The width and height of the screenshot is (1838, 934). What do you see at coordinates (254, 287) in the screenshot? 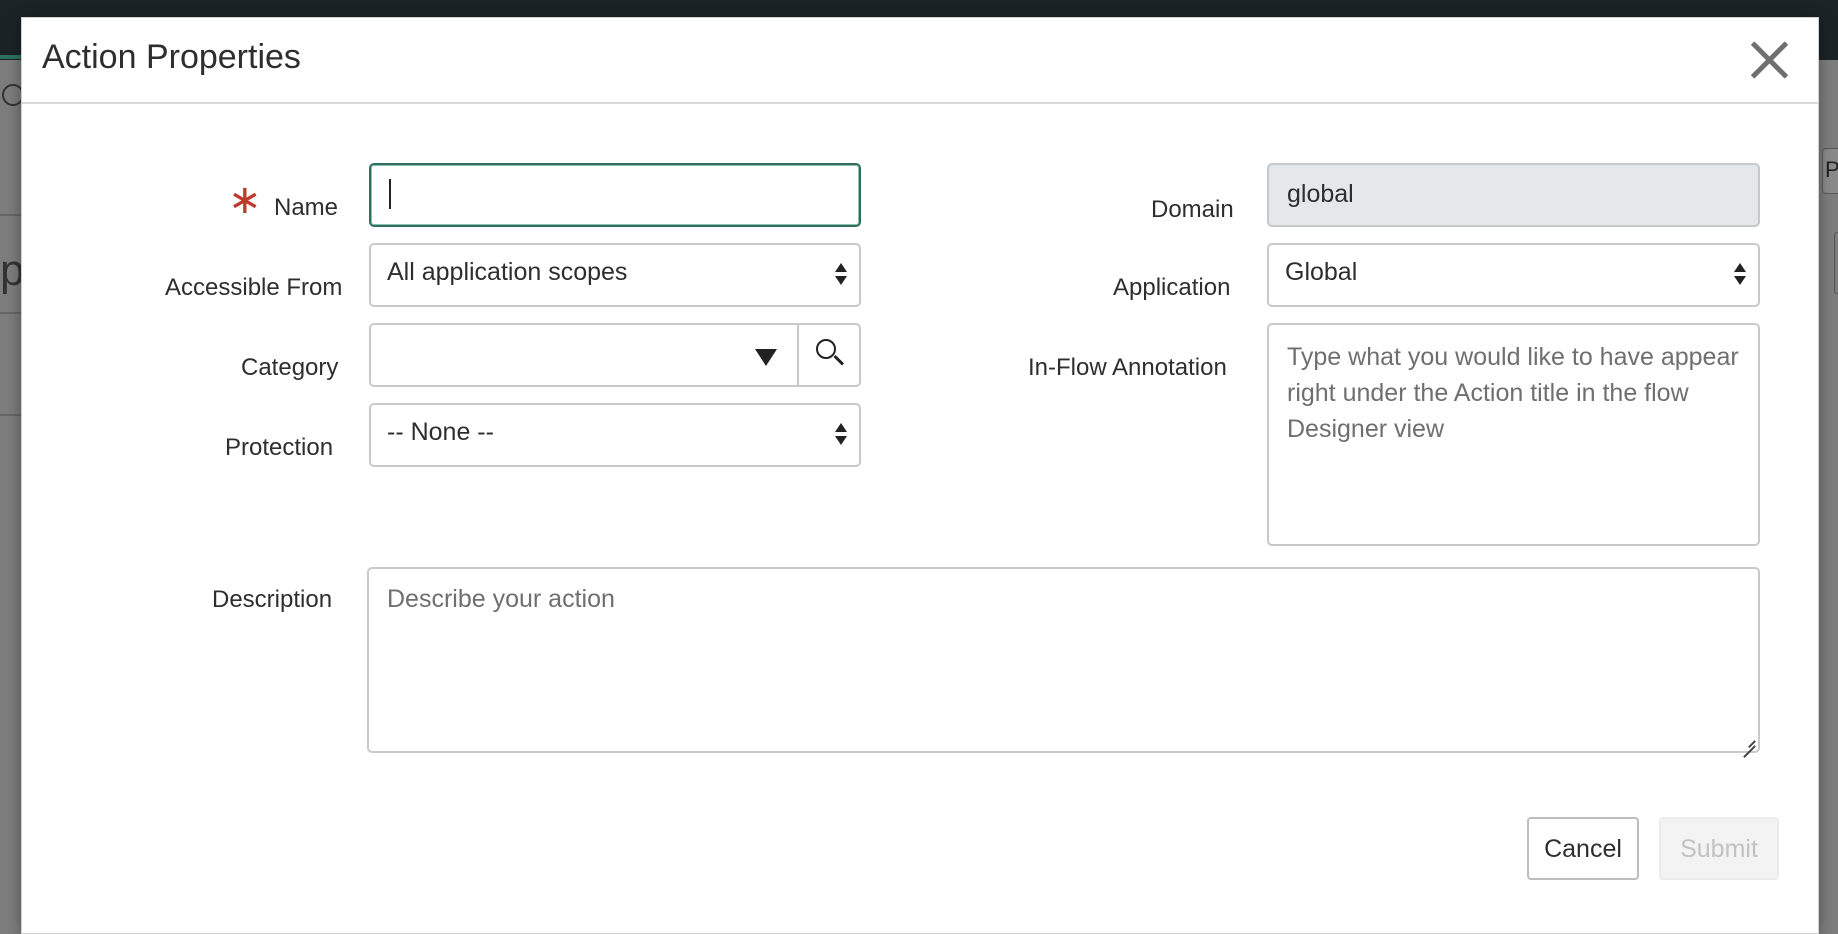
I see `accessible-from-label: Accessible From` at bounding box center [254, 287].